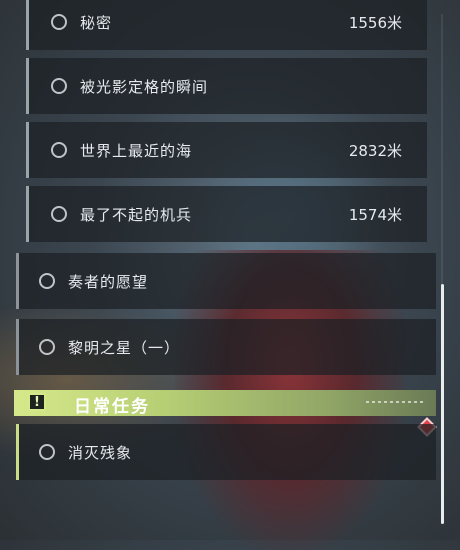 This screenshot has height=550, width=460. Describe the element at coordinates (375, 150) in the screenshot. I see `quest-distance: 2832米` at that location.